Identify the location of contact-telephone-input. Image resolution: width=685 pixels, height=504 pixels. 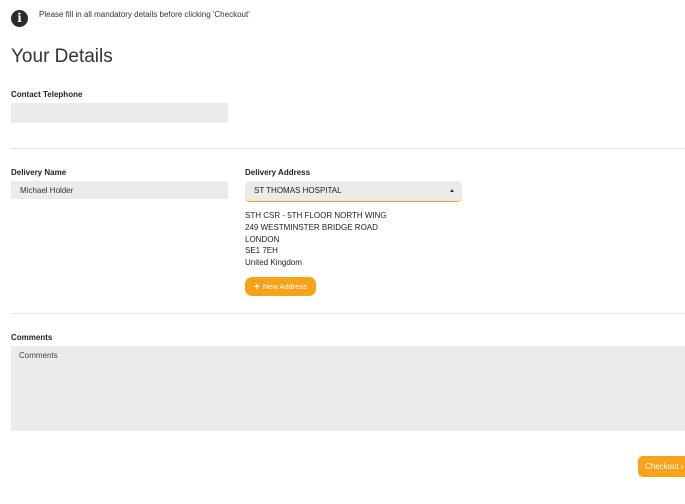
(119, 113).